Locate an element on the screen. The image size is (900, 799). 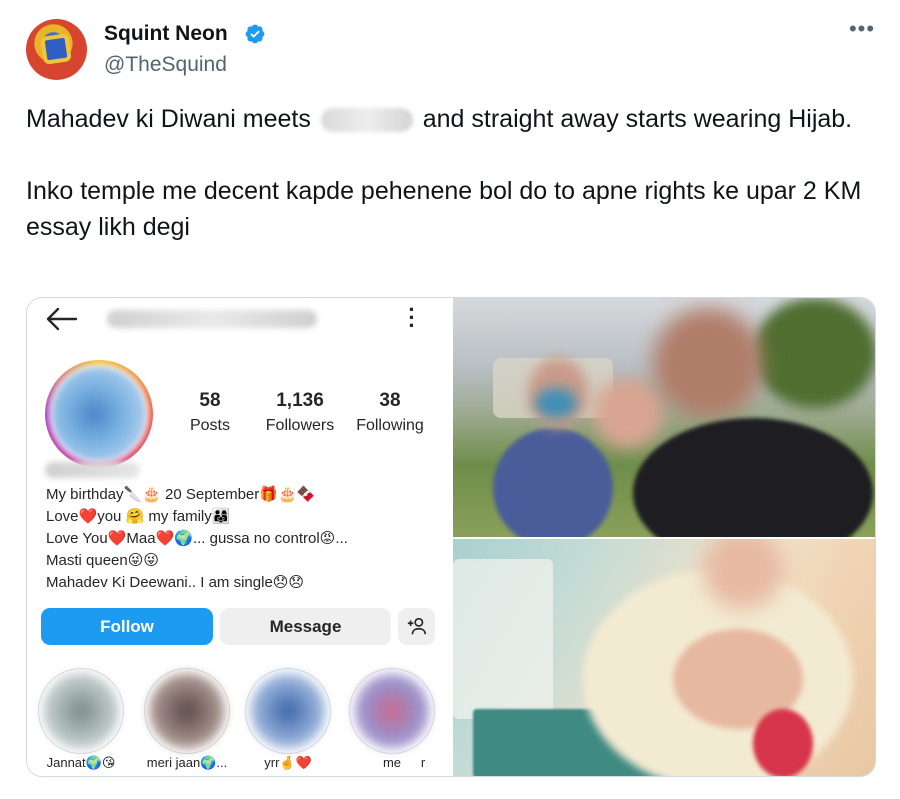
author-name: Squint Neon is located at coordinates (166, 34).